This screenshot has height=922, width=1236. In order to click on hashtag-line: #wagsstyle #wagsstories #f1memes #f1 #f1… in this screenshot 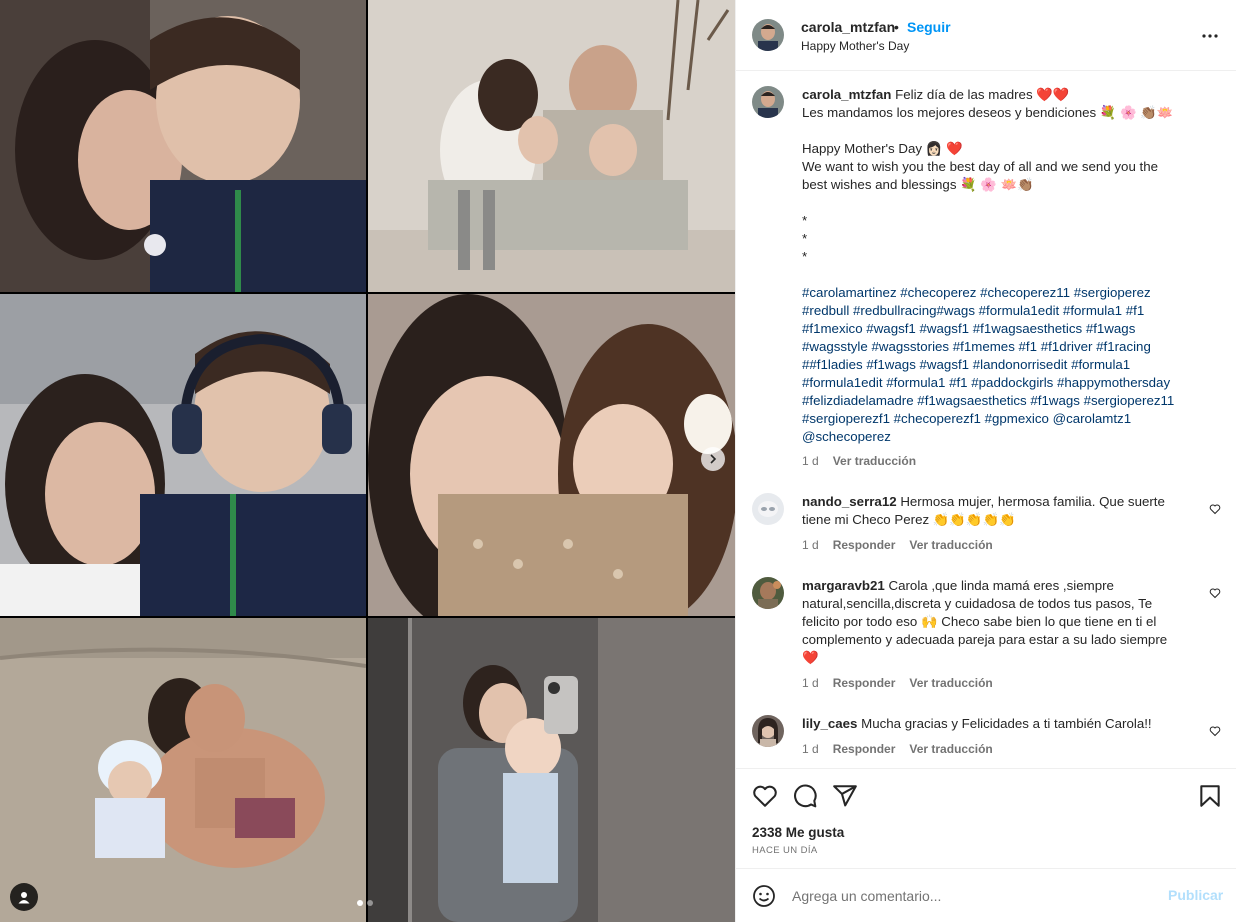, I will do `click(1007, 347)`.